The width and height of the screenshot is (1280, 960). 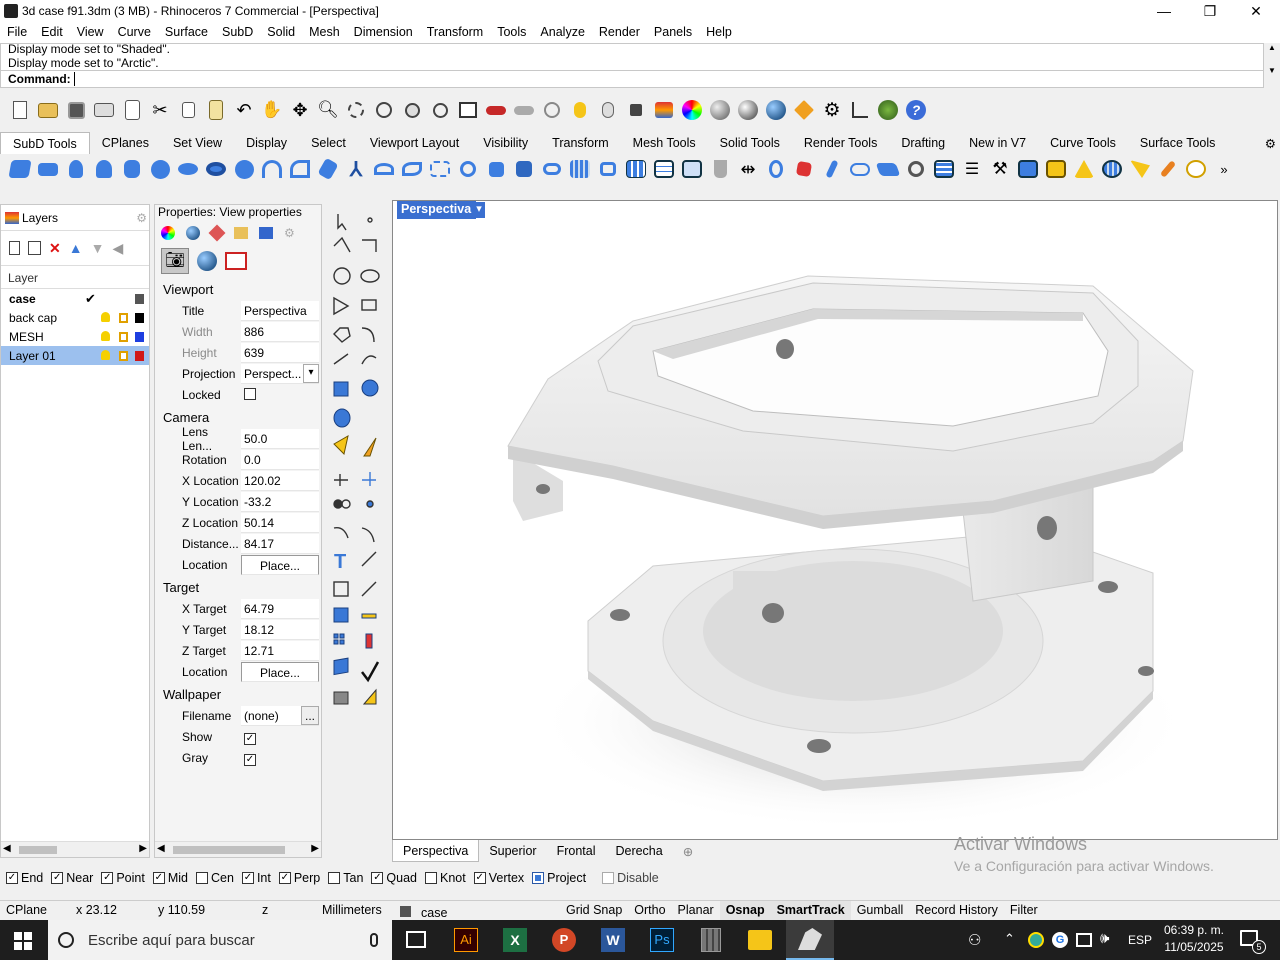 What do you see at coordinates (280, 459) in the screenshot?
I see `rotation-field: 0.0` at bounding box center [280, 459].